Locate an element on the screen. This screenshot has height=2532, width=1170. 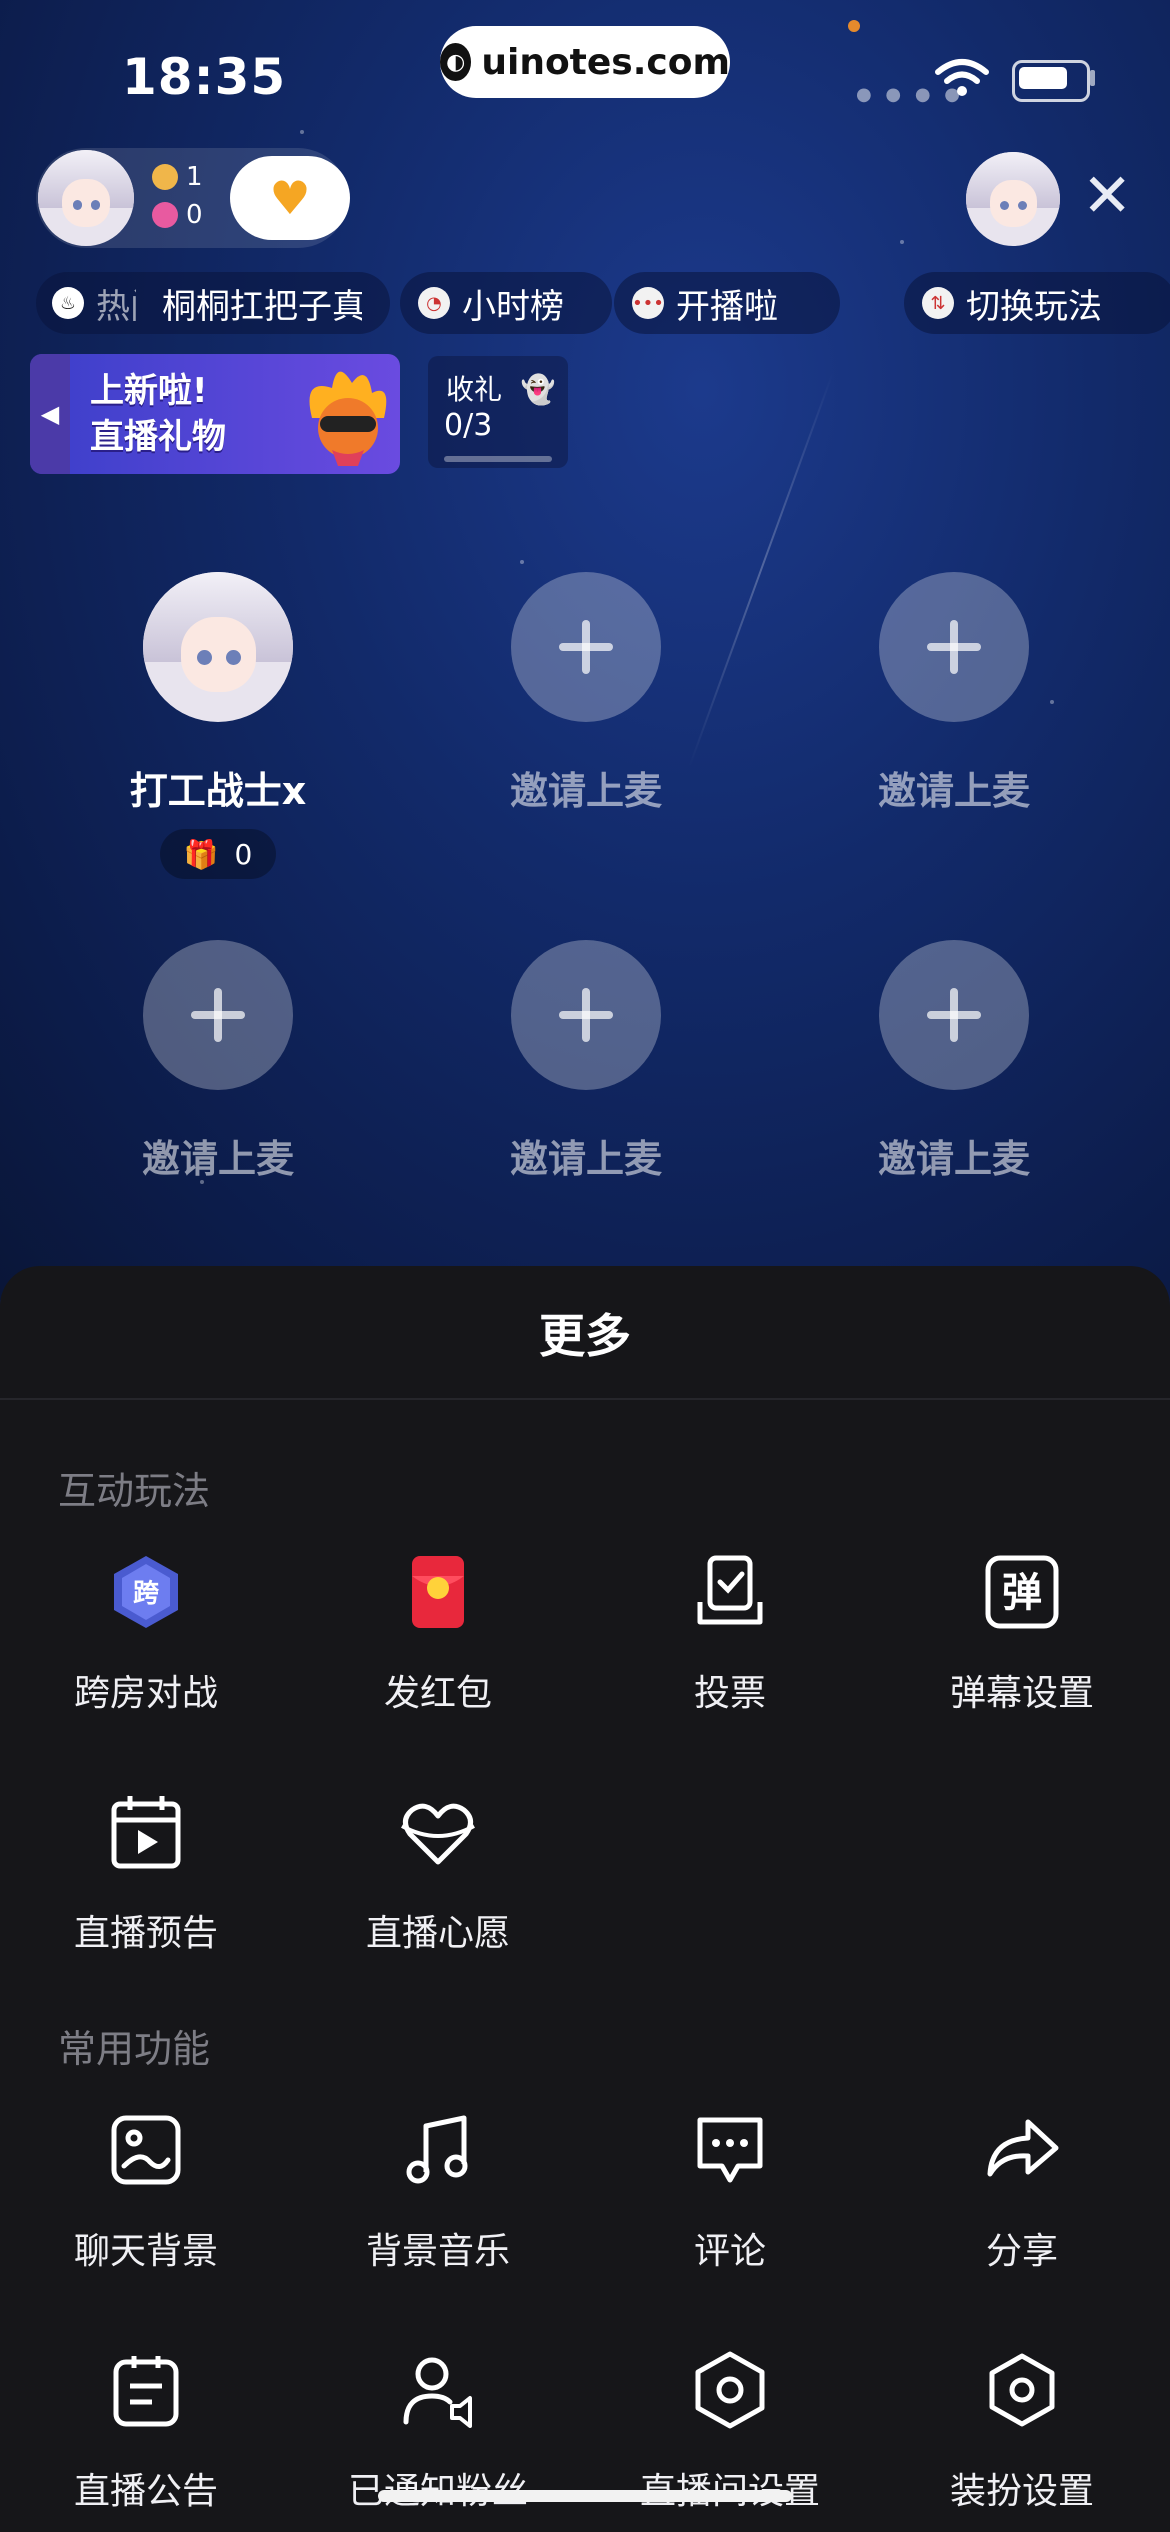
decoration-settings-item: 装扮设置 is located at coordinates (1022, 2432).